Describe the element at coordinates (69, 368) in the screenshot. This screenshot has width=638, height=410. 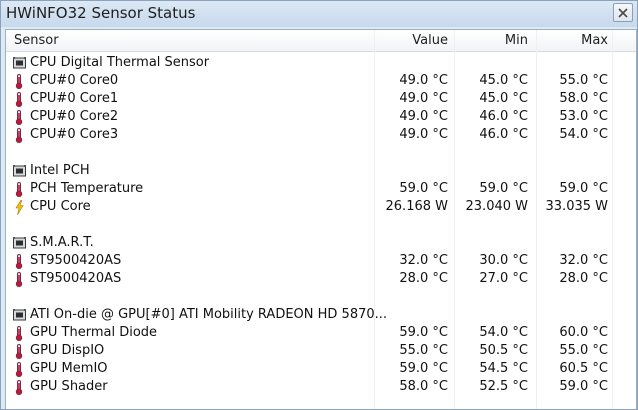
I see `sensor-label: GPU MemIO` at that location.